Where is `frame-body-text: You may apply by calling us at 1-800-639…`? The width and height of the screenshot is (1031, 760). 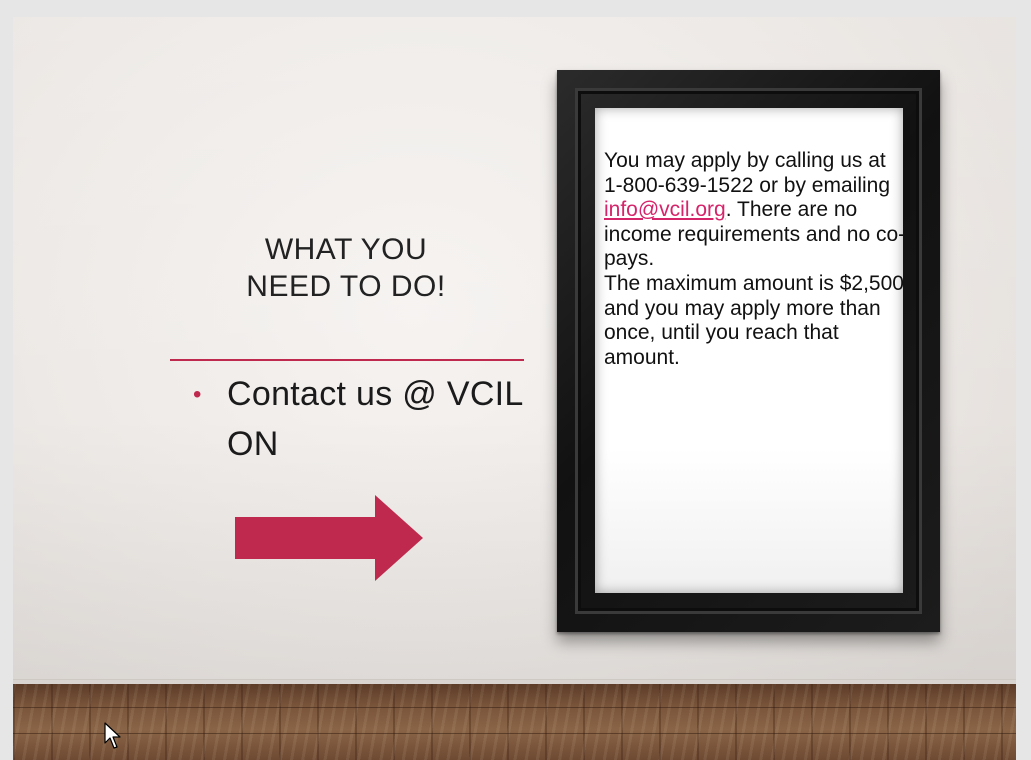 frame-body-text: You may apply by calling us at 1-800-639… is located at coordinates (753, 259).